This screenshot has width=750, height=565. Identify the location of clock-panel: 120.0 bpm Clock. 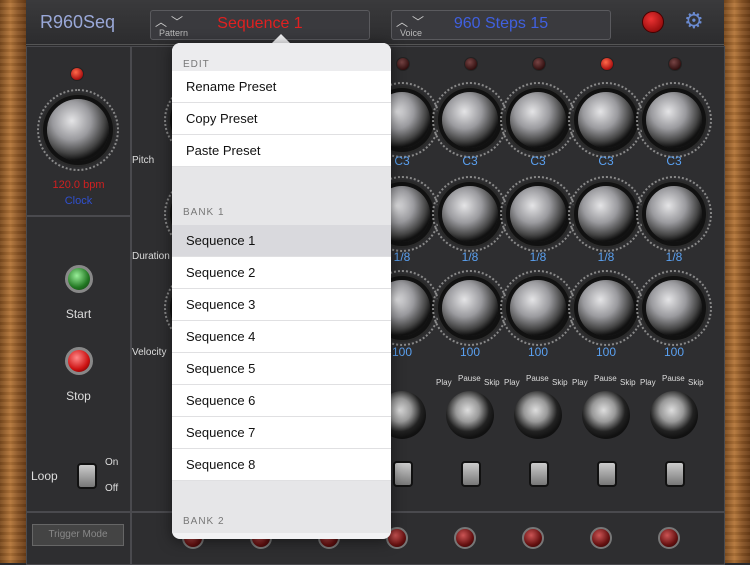
(78, 131).